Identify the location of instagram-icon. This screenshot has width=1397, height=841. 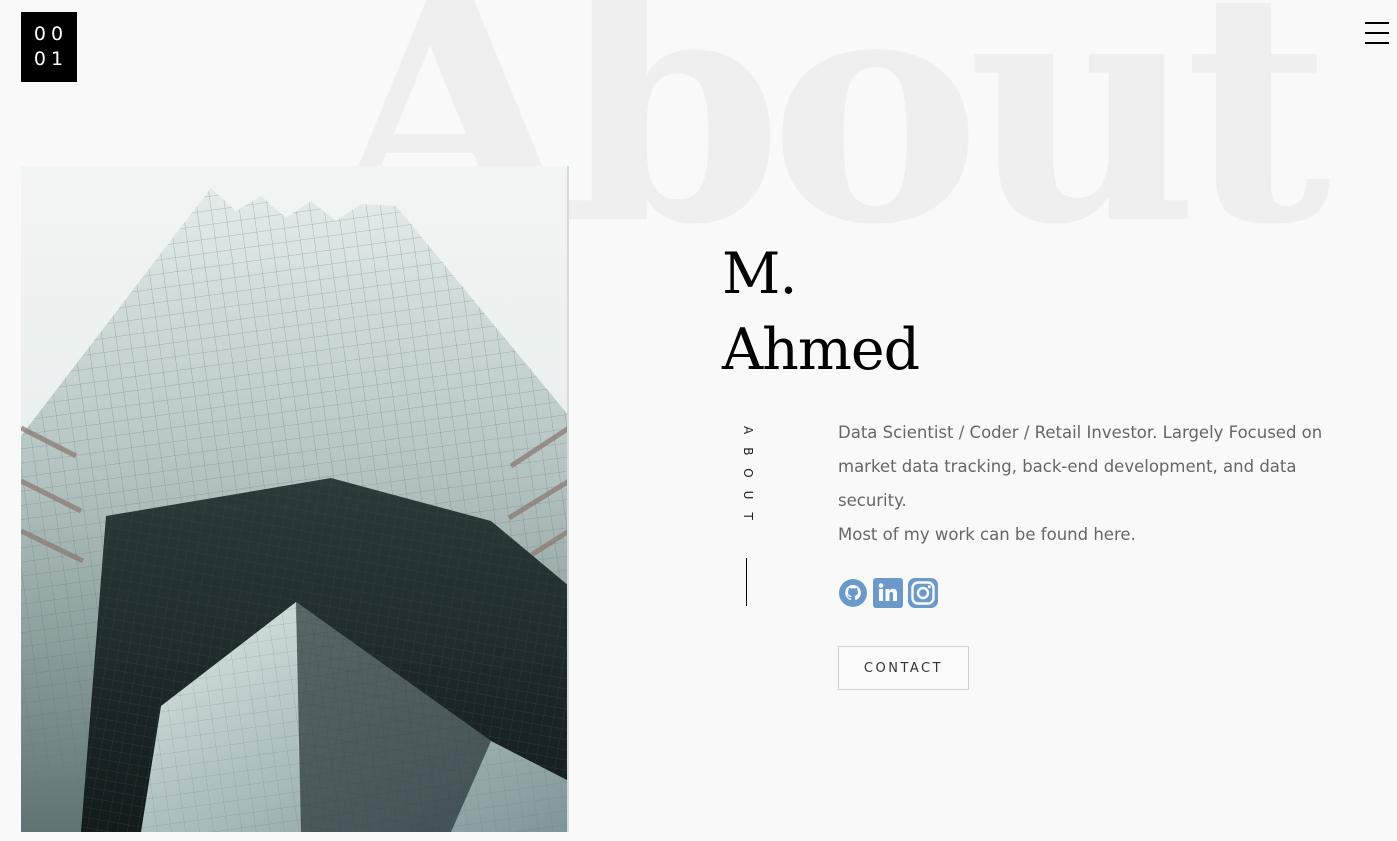
(923, 593).